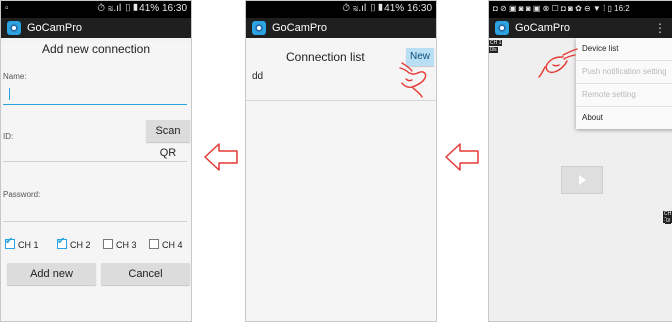 The image size is (672, 323). Describe the element at coordinates (660, 28) in the screenshot. I see `overflow-menu-icon: ⋮` at that location.